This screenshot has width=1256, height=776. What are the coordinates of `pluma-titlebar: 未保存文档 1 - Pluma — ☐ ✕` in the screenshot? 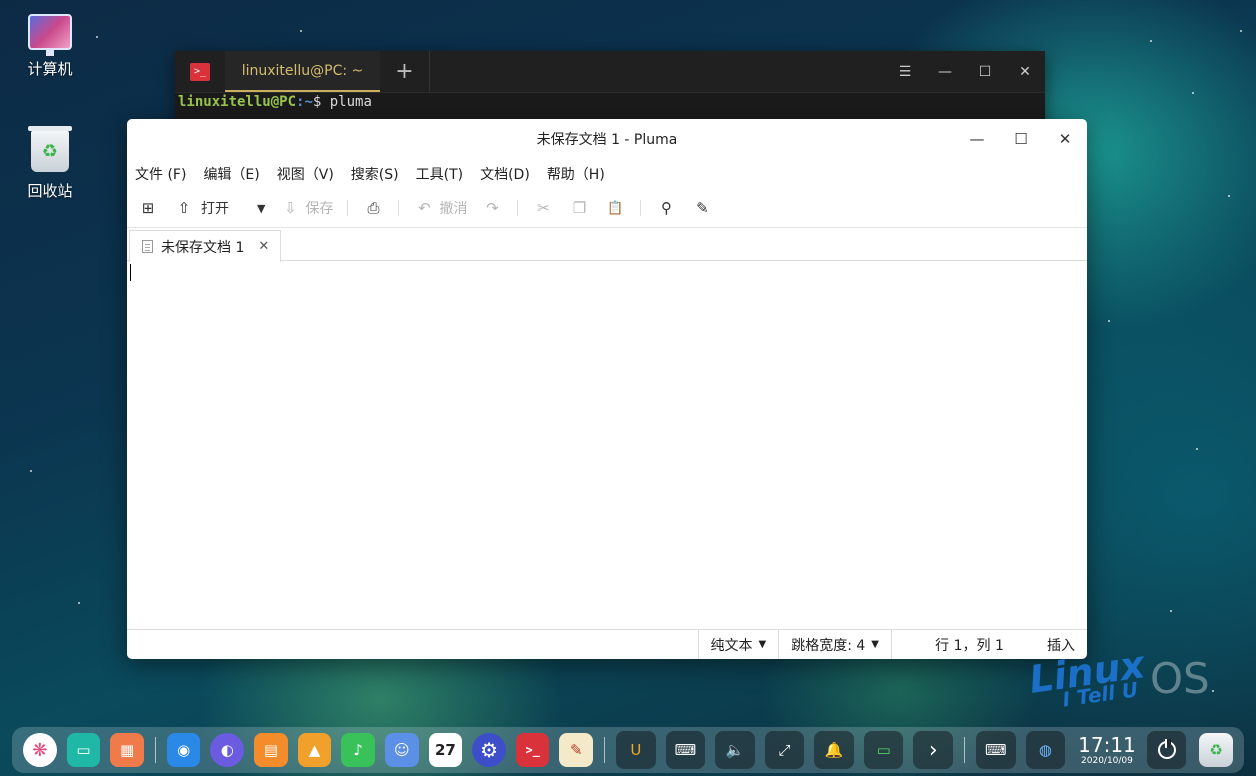 It's located at (607, 139).